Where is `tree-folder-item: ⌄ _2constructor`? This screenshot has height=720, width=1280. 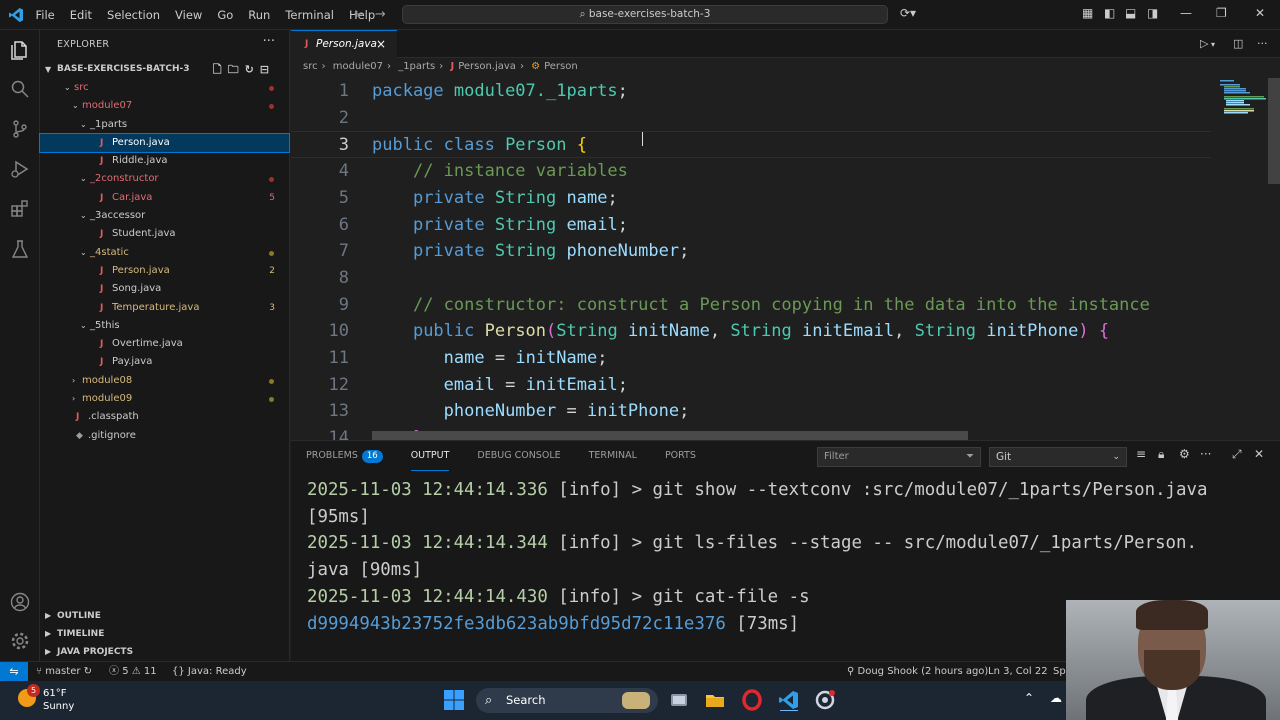 tree-folder-item: ⌄ _2constructor is located at coordinates (164, 179).